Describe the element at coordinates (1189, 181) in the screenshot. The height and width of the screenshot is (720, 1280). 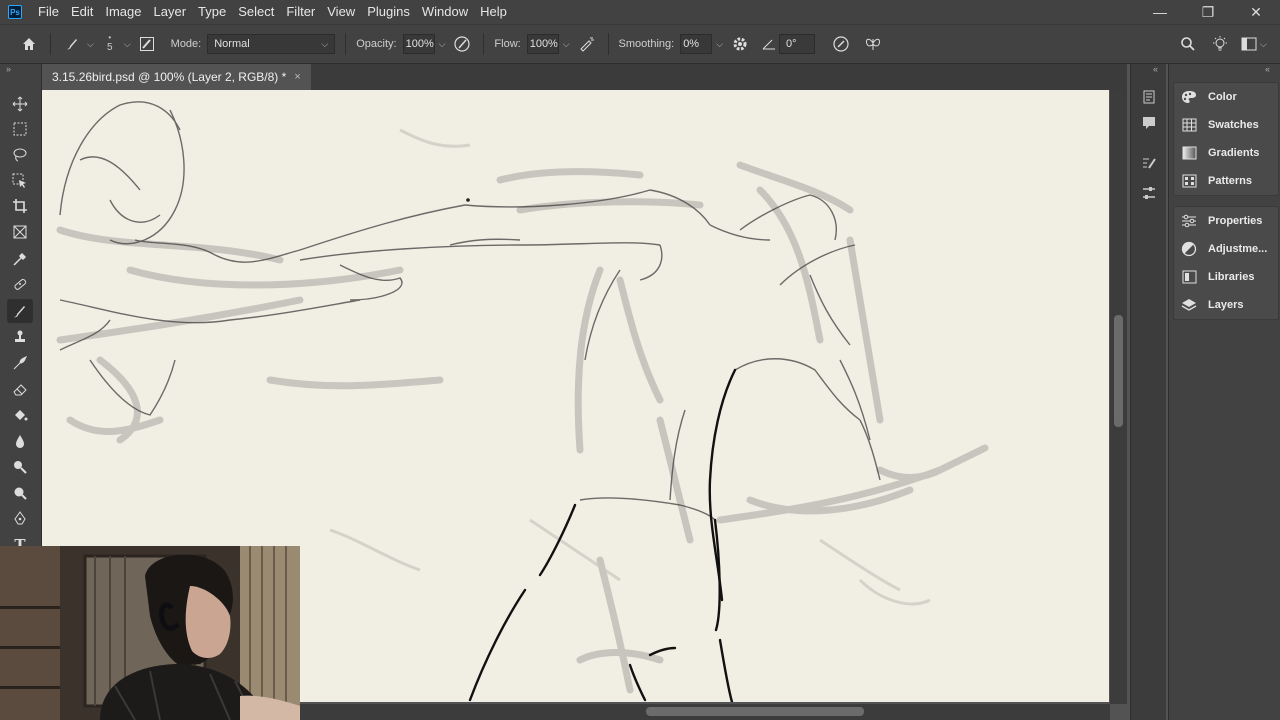
I see `patterns-icon` at that location.